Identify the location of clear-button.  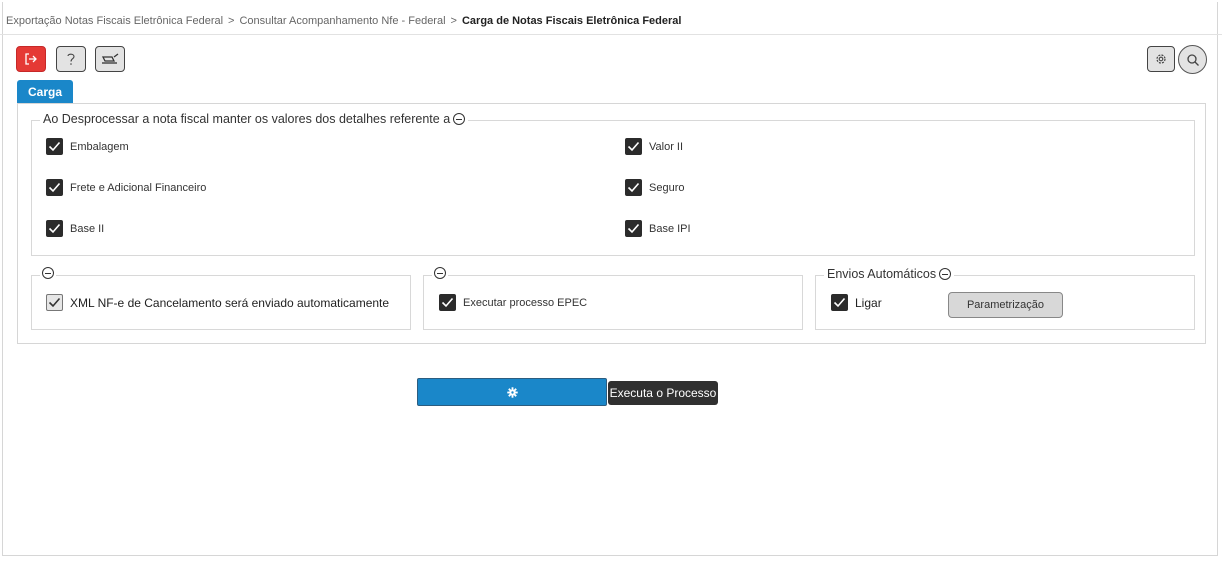
(110, 59).